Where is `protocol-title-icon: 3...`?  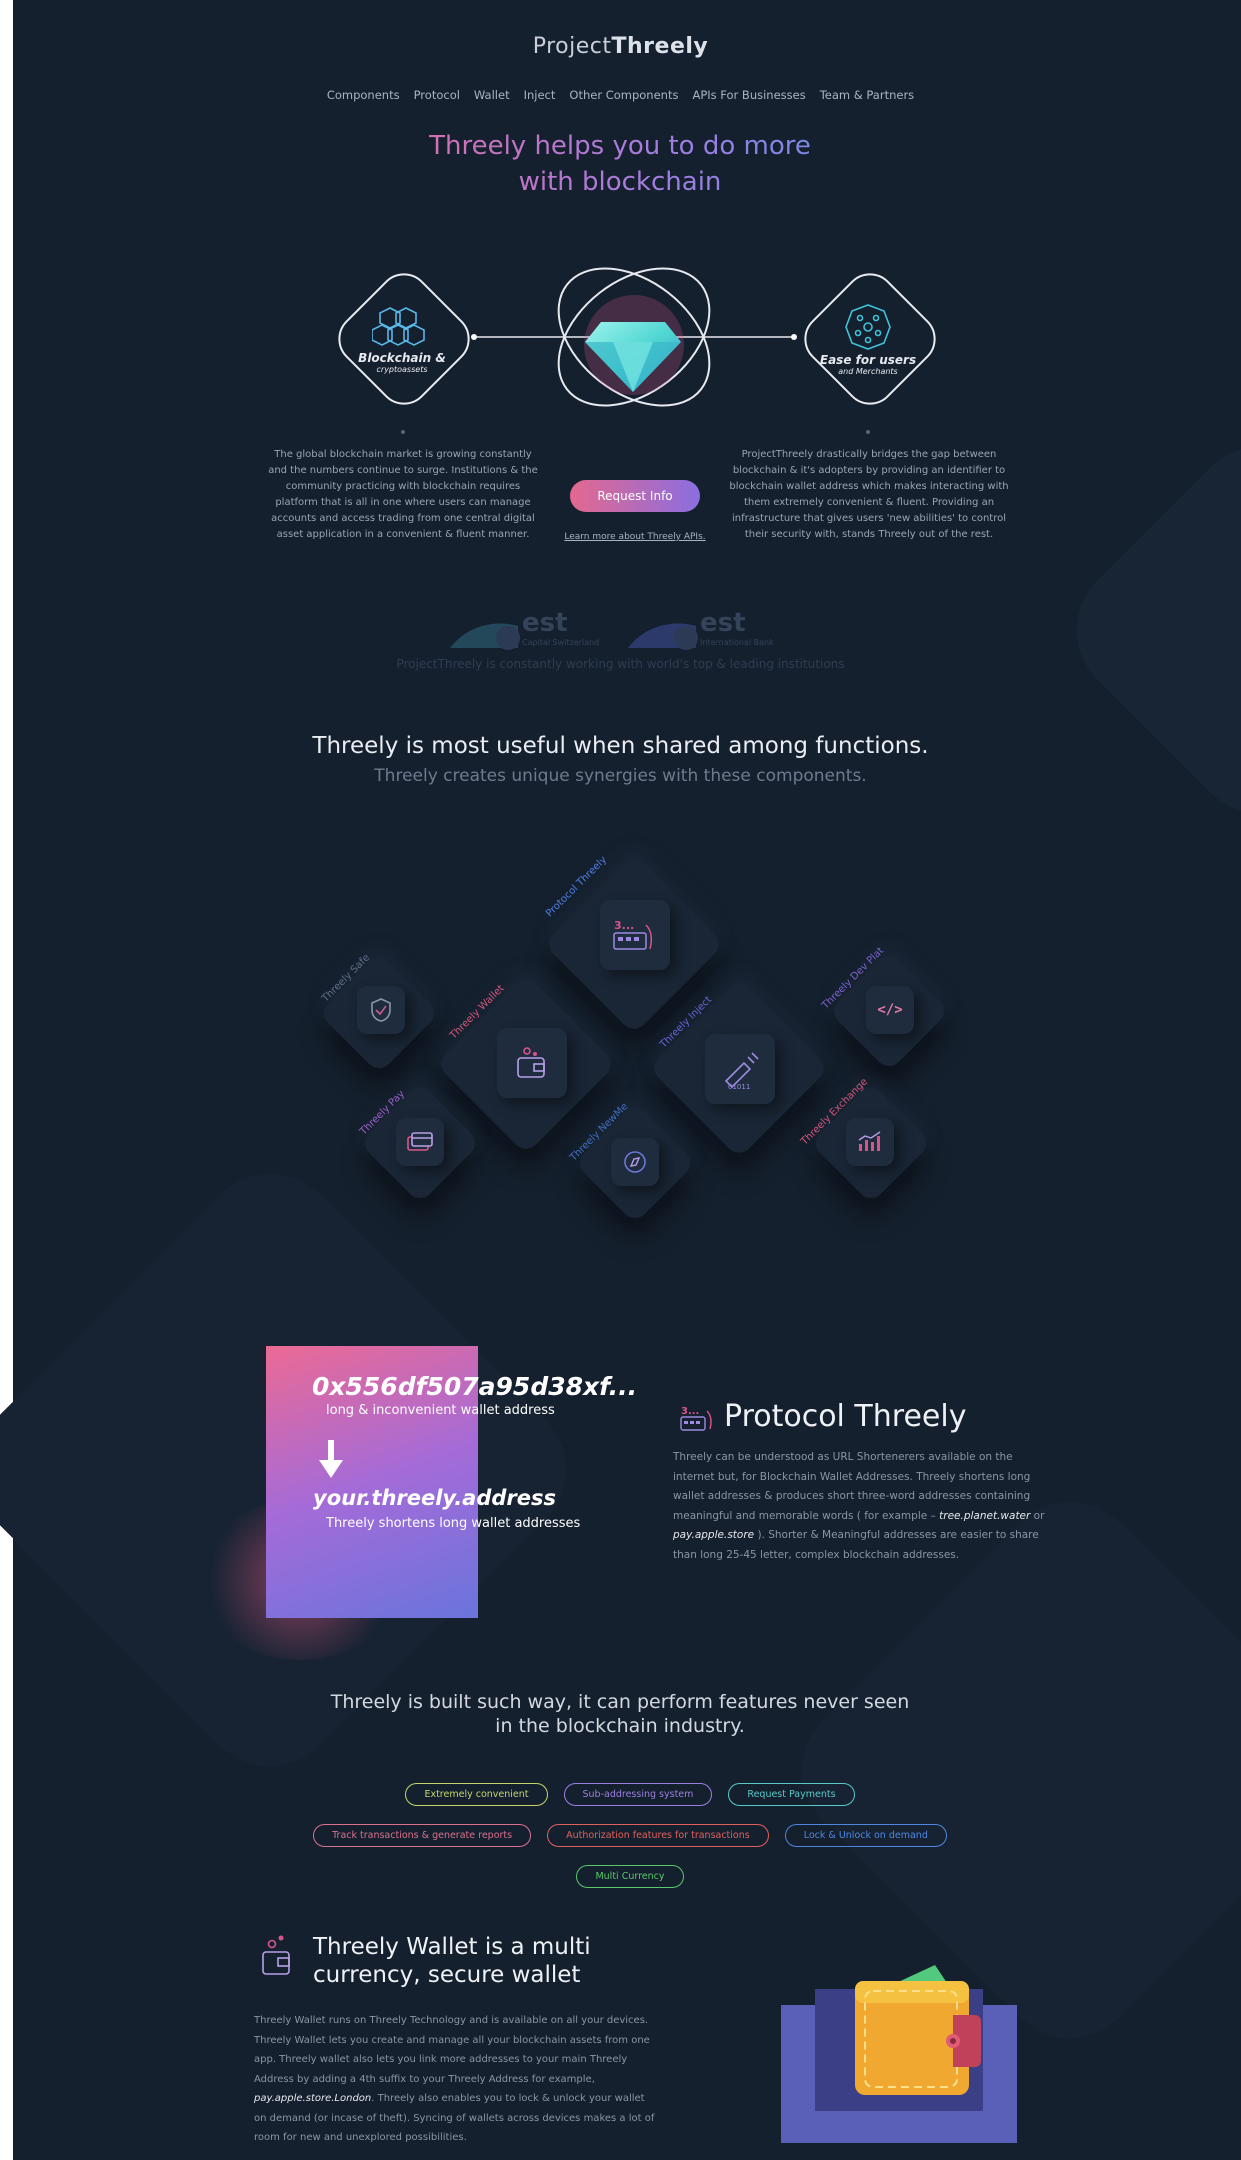 protocol-title-icon: 3... is located at coordinates (696, 1418).